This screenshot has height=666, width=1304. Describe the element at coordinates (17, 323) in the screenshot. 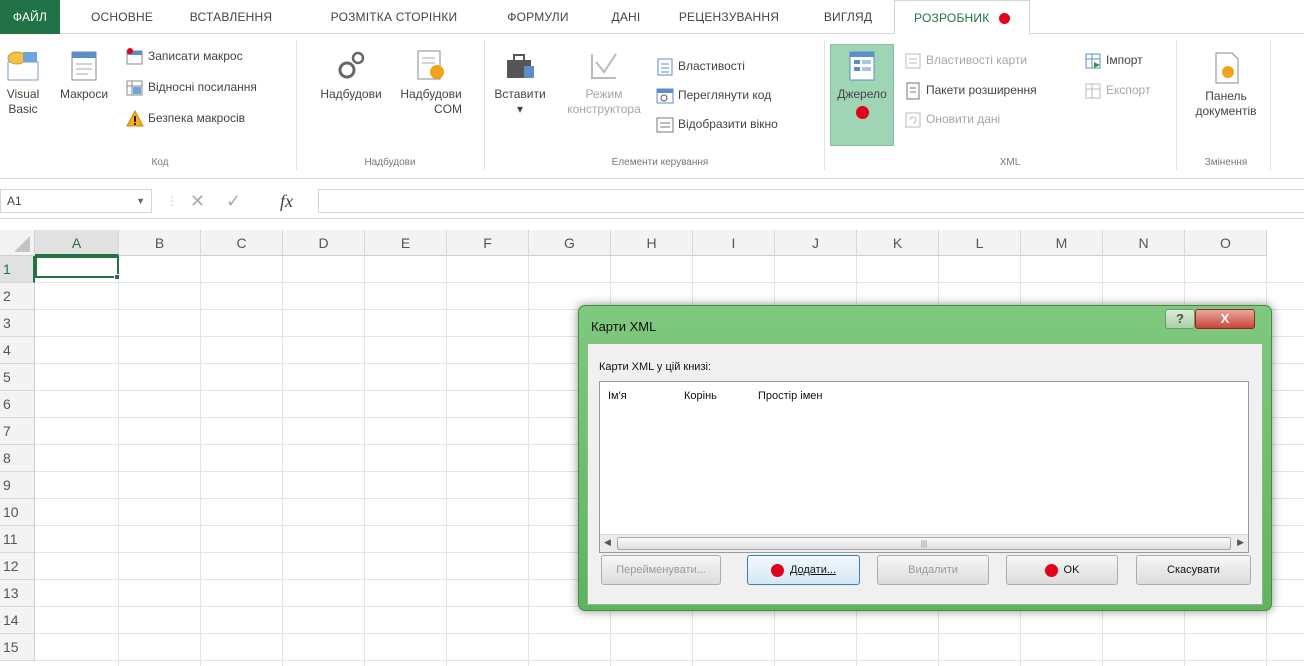

I see `row-header: 3` at that location.